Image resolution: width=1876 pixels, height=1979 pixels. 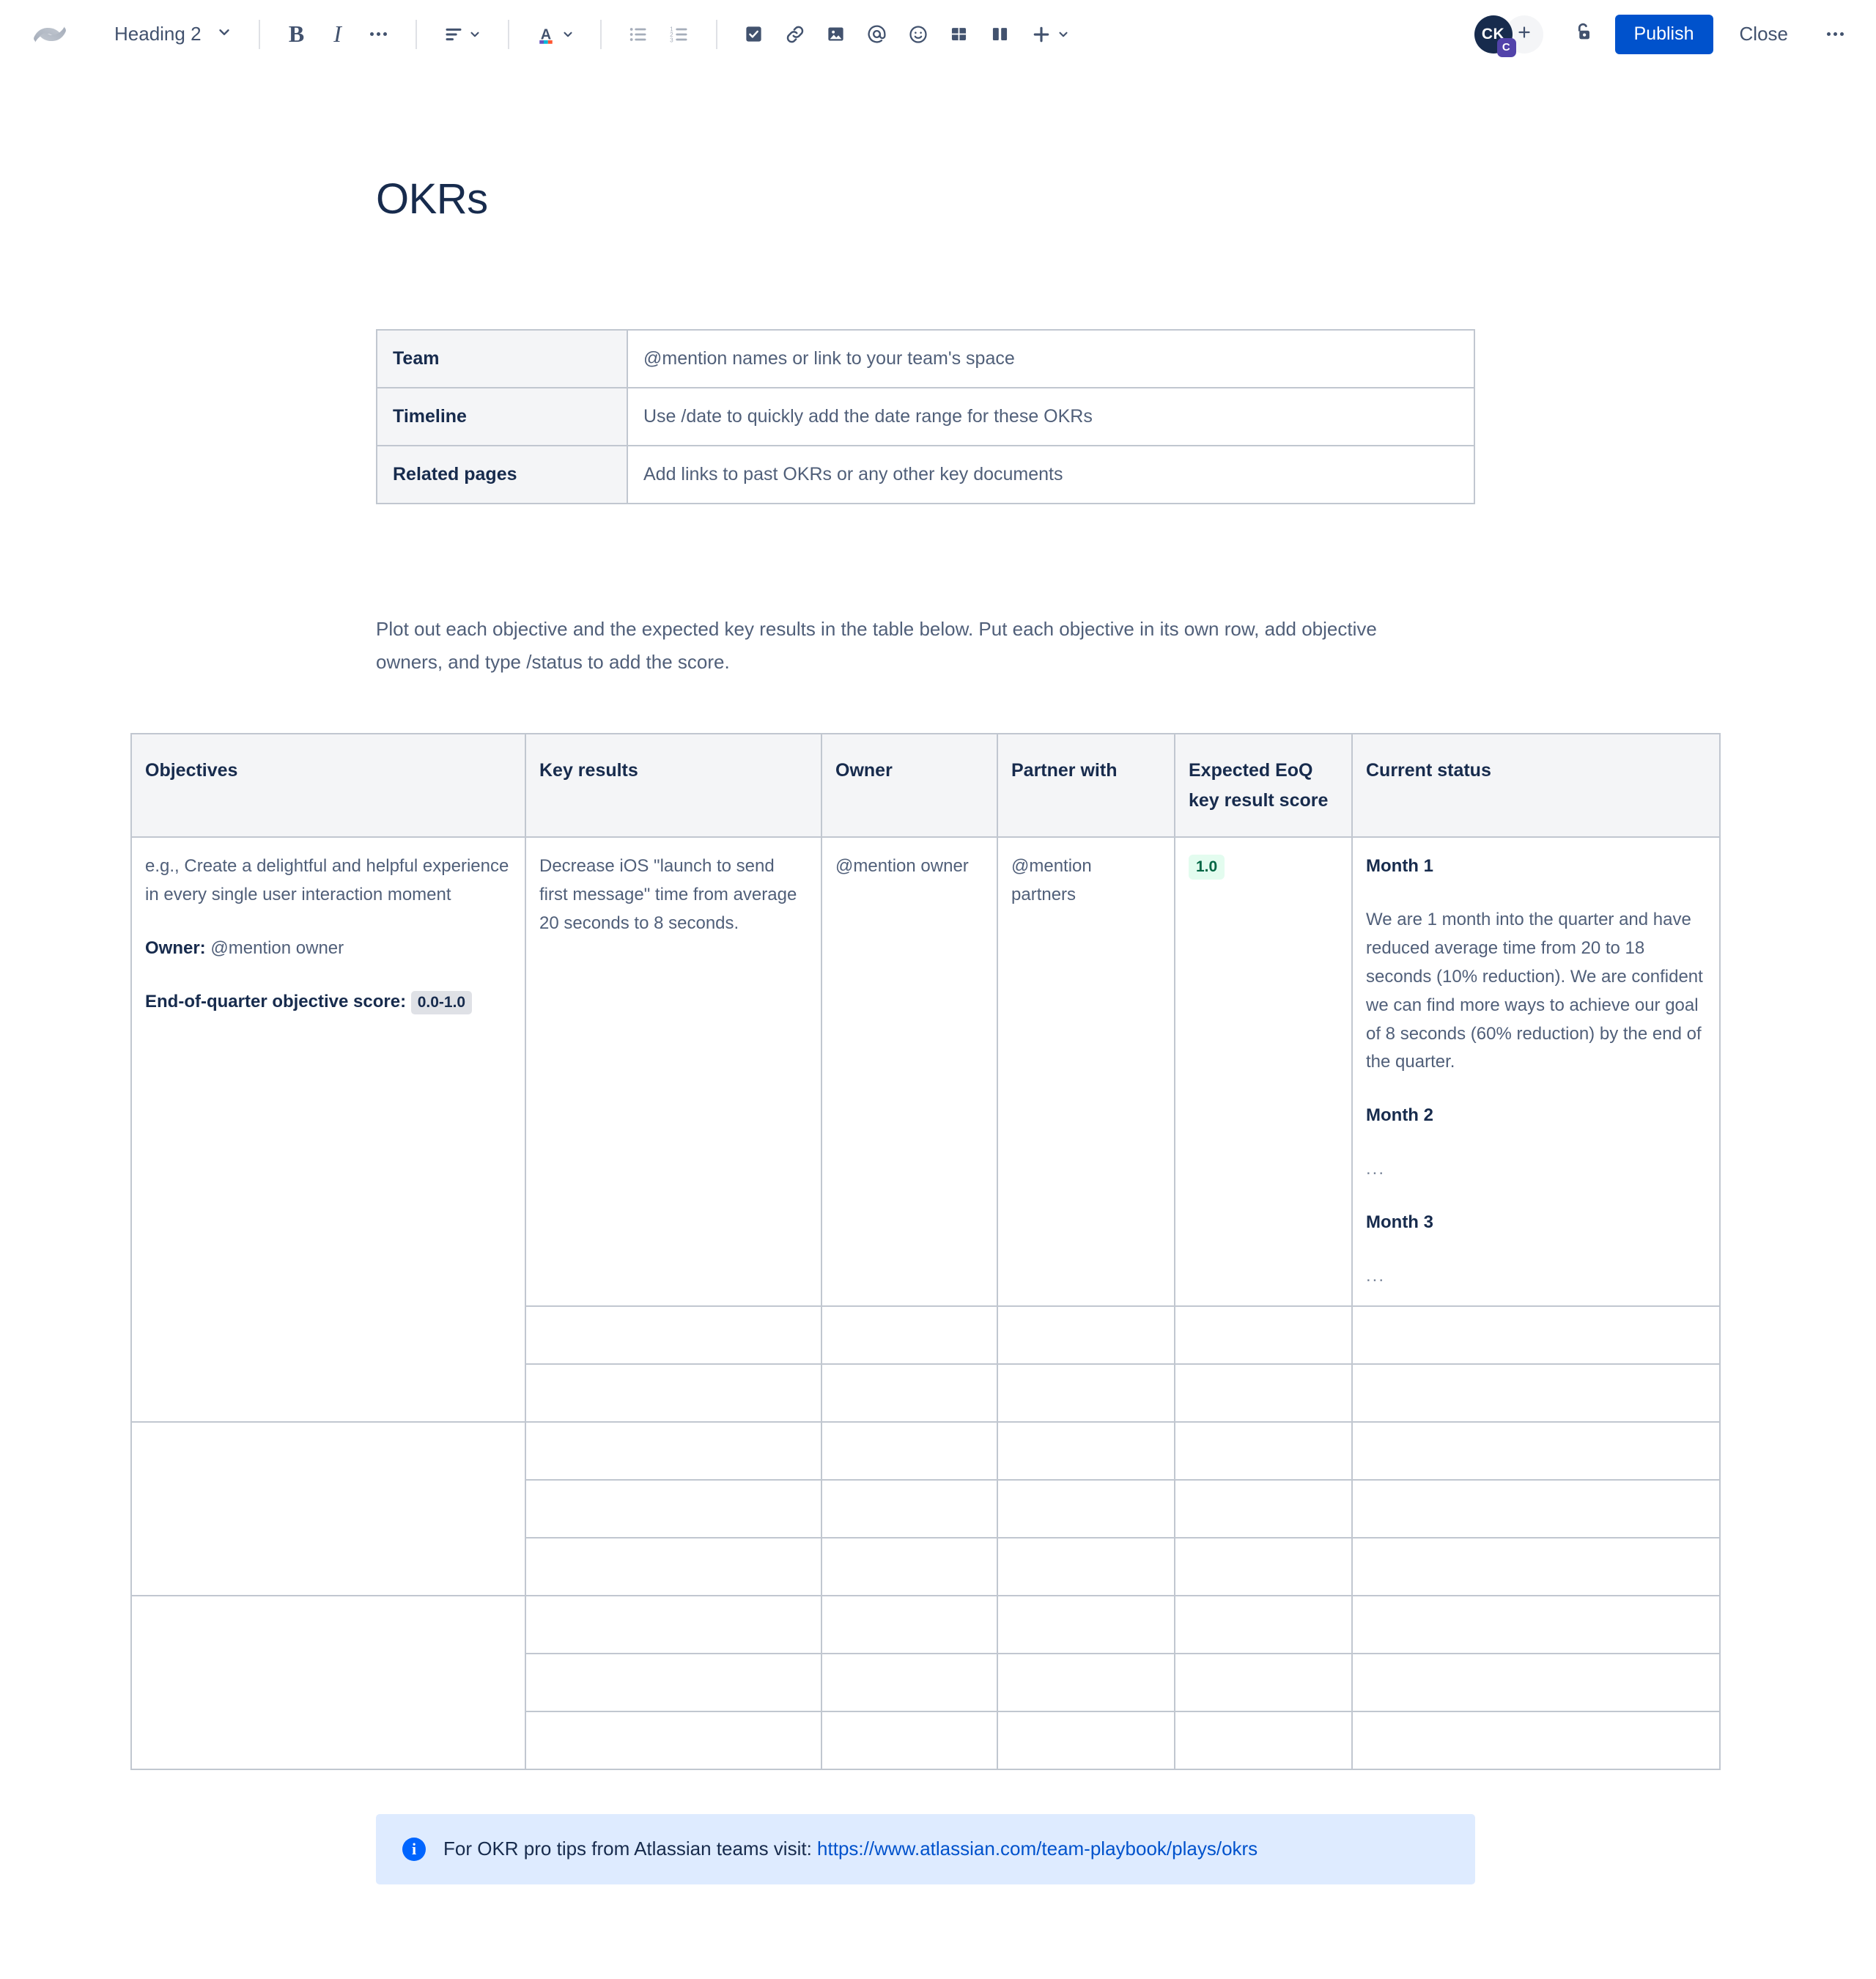 I want to click on text-color-a-icon: A, so click(x=546, y=34).